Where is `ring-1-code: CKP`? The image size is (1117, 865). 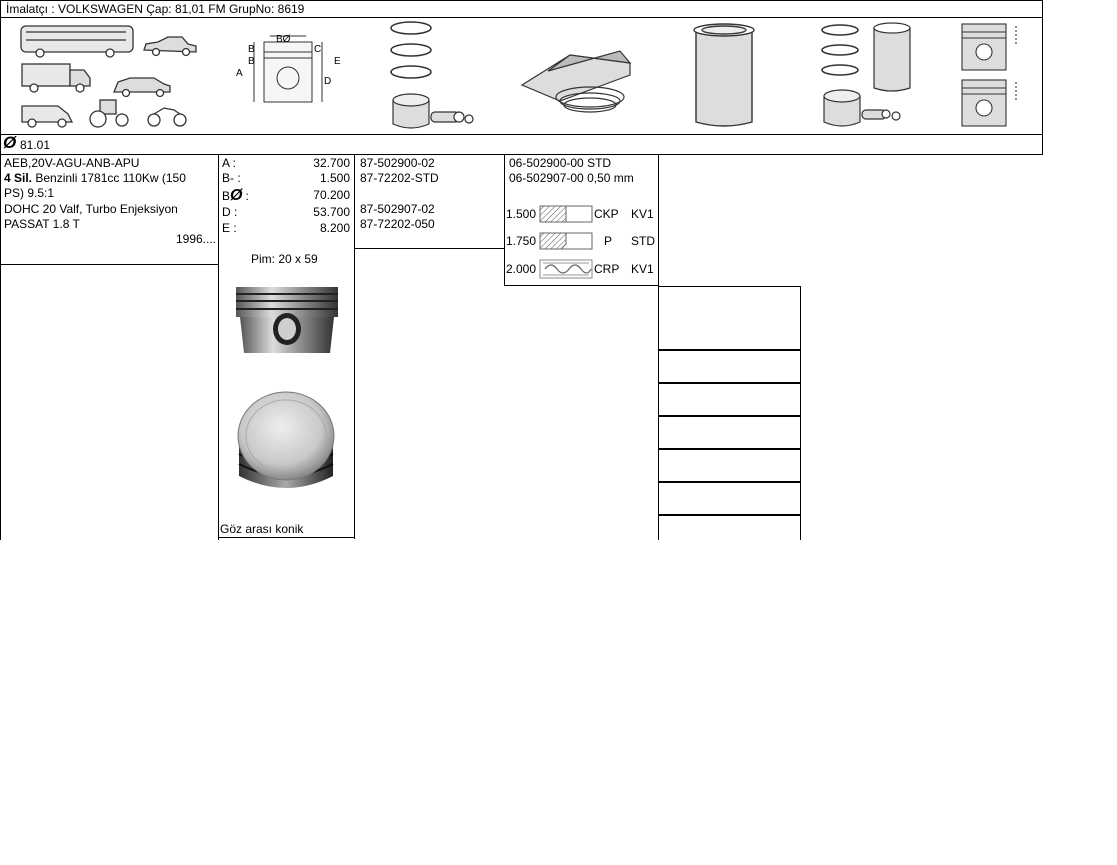 ring-1-code: CKP is located at coordinates (606, 214).